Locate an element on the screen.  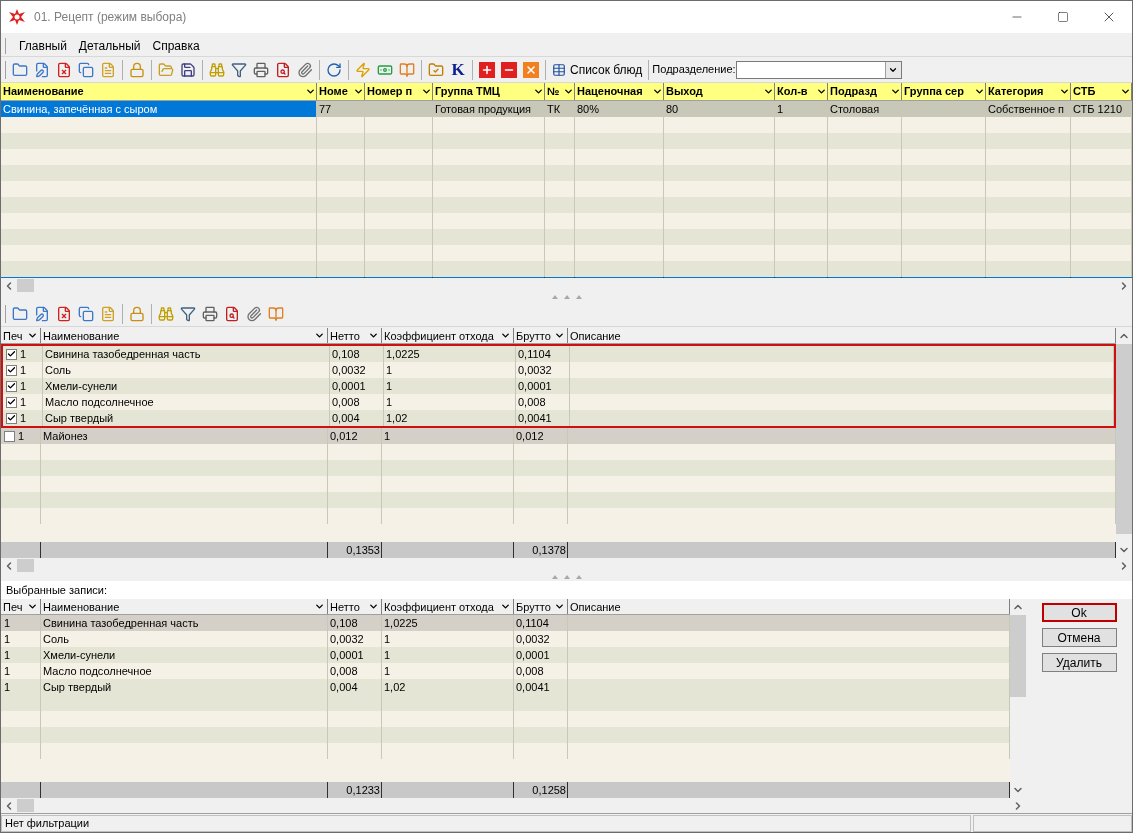
dialog-button: Удалить is located at coordinates (1079, 662).